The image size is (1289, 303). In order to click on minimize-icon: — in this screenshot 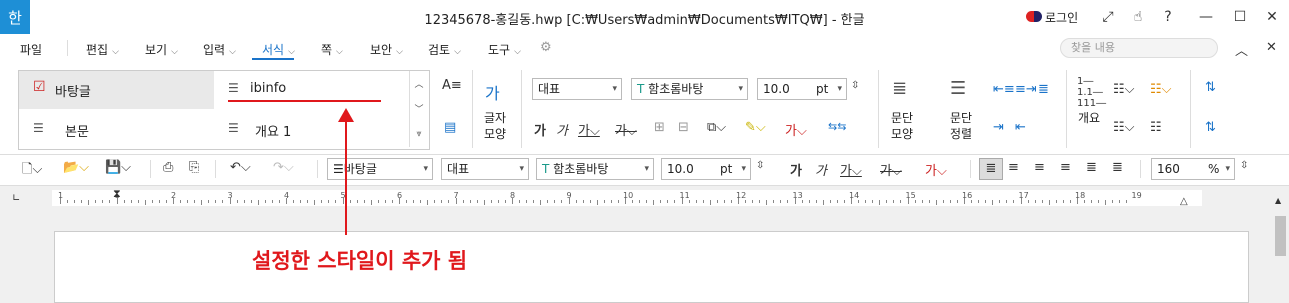, I will do `click(1206, 17)`.